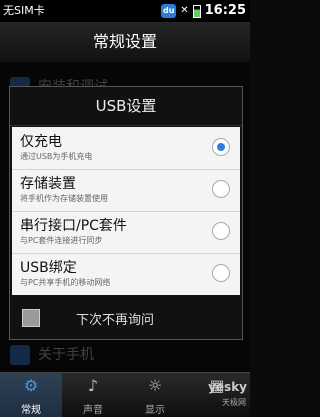  I want to click on dialog-title: USB设置, so click(126, 106).